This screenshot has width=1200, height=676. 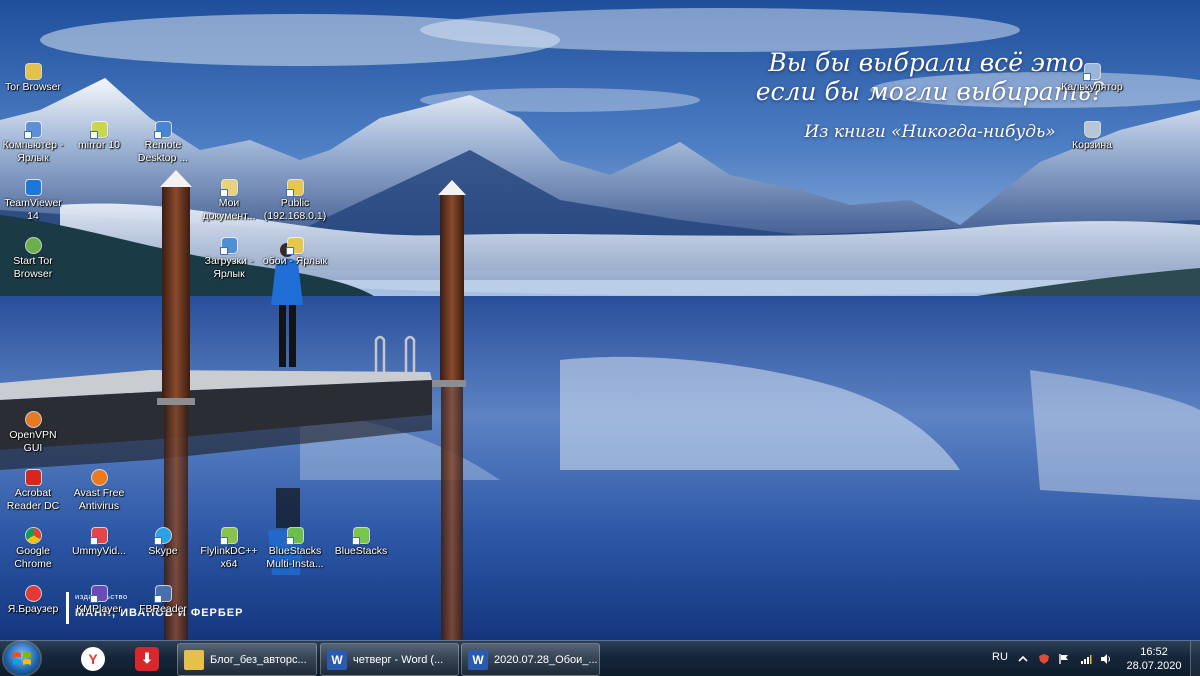 What do you see at coordinates (33, 609) in the screenshot?
I see `desktop-icon-label: Я.Браузер` at bounding box center [33, 609].